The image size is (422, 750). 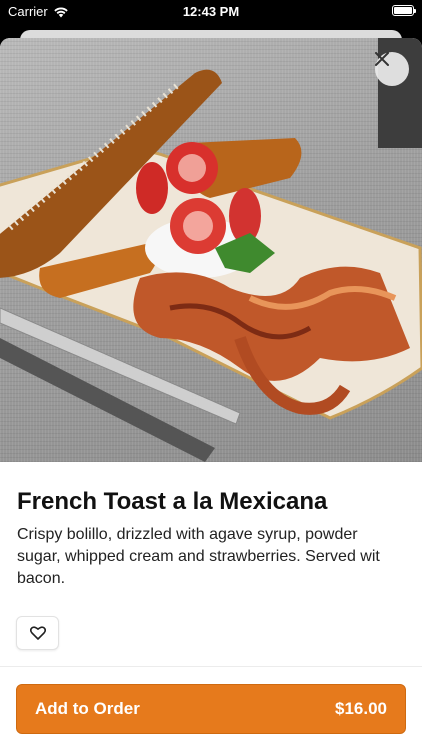 What do you see at coordinates (211, 709) in the screenshot?
I see `add-to-order-button: Add to Order $16.00` at bounding box center [211, 709].